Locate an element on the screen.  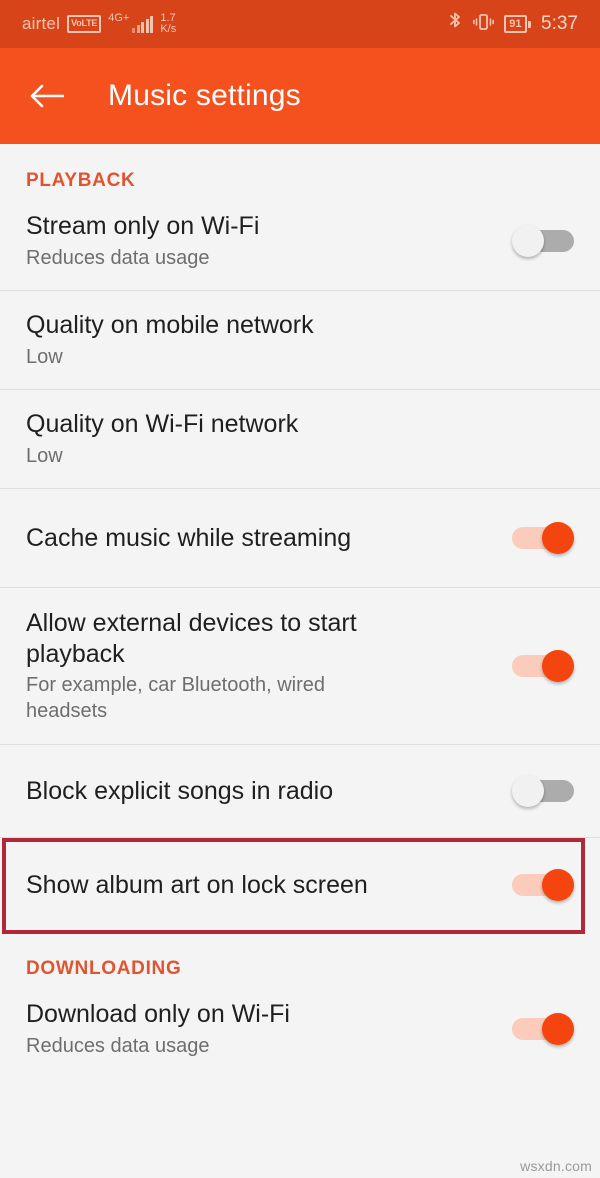
volte-badge: VoLTE is located at coordinates (84, 24).